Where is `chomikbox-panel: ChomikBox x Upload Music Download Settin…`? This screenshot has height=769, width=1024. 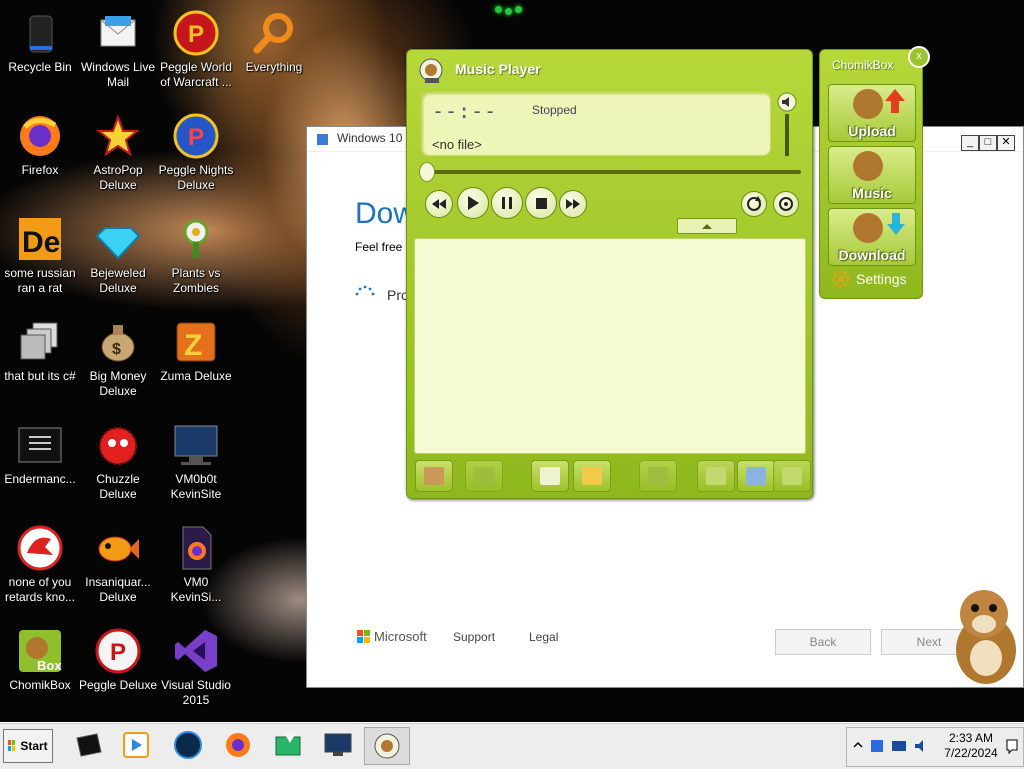
chomikbox-panel: ChomikBox x Upload Music Download Settin… is located at coordinates (874, 172).